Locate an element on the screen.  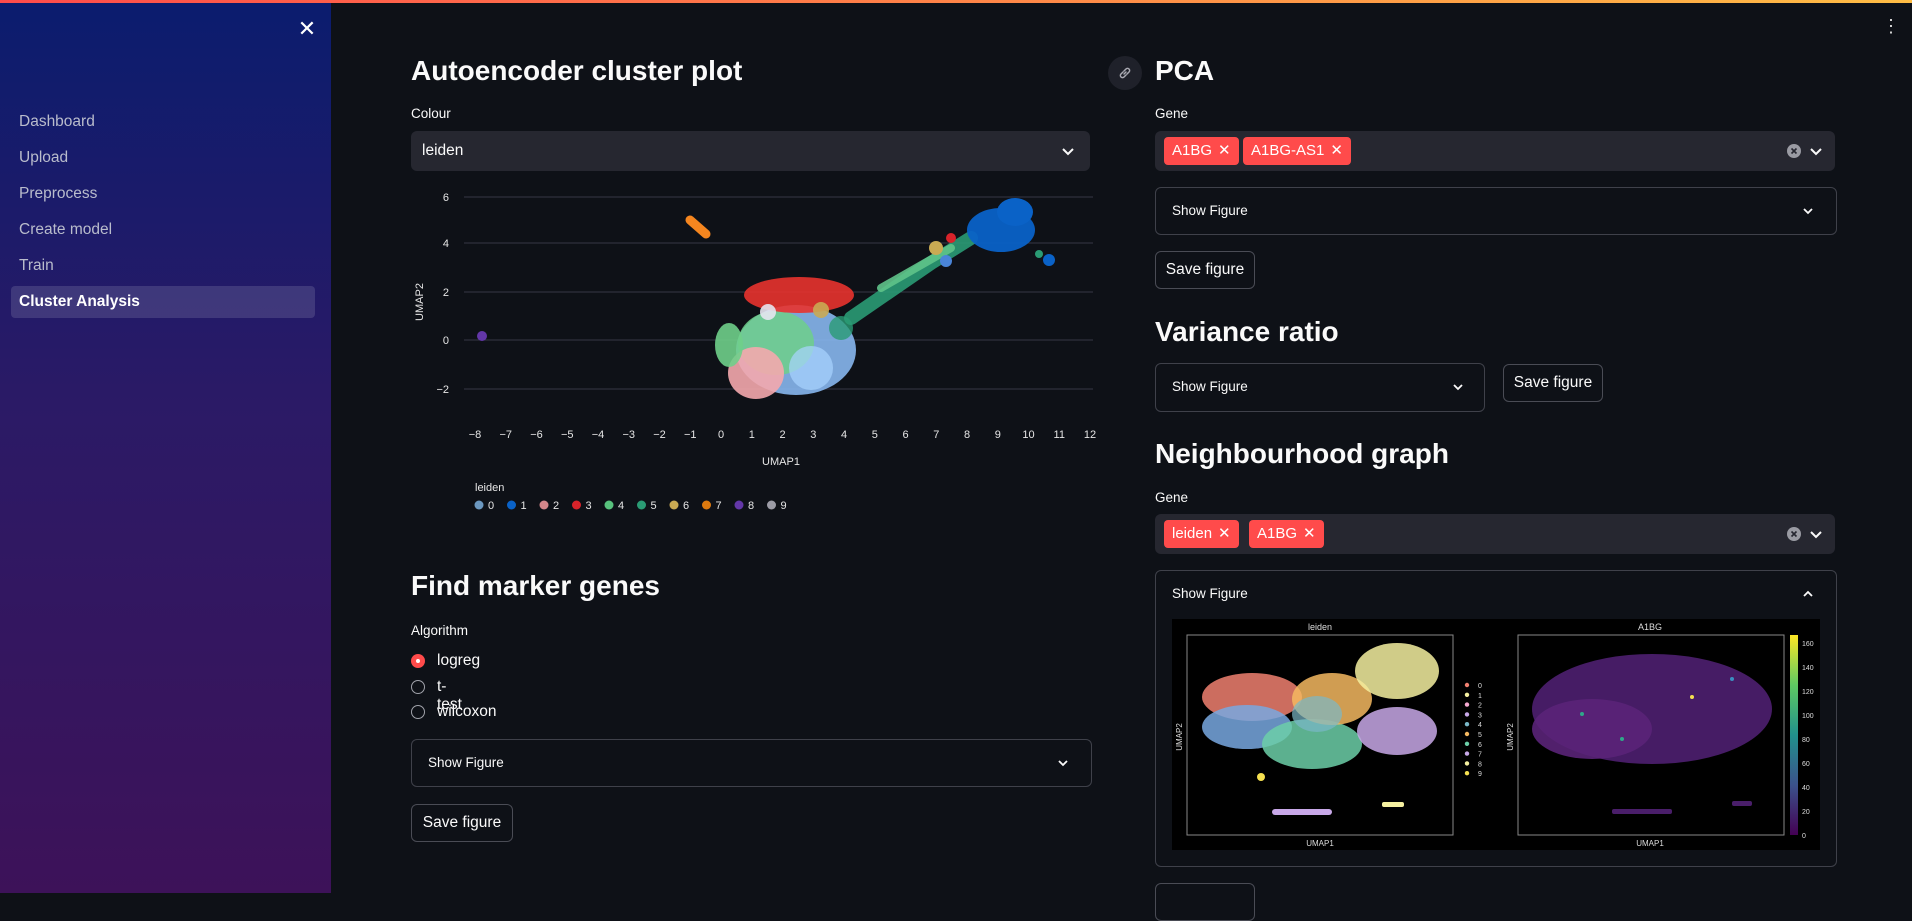
legend-label: 9 is located at coordinates (784, 506).